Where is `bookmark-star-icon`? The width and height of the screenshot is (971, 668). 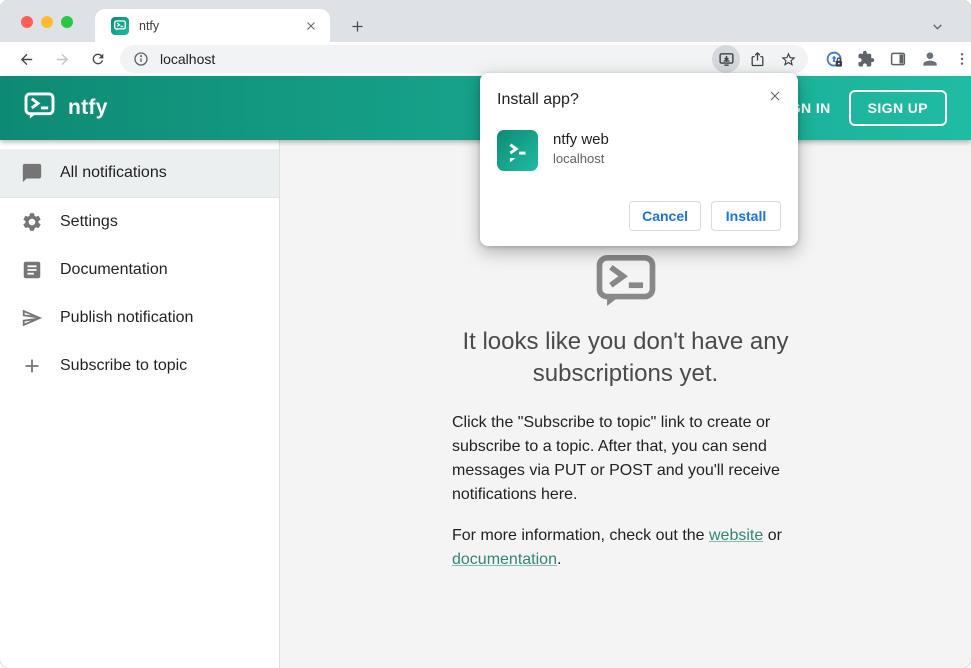 bookmark-star-icon is located at coordinates (788, 59).